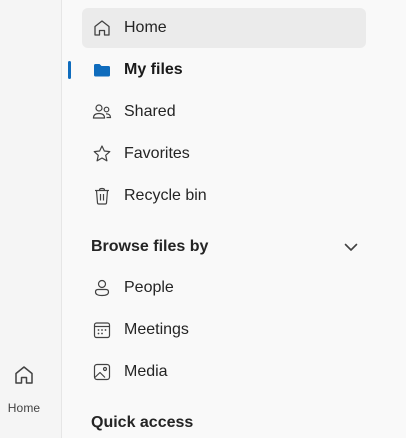 This screenshot has width=406, height=438. What do you see at coordinates (142, 422) in the screenshot?
I see `section-title: Quick access` at bounding box center [142, 422].